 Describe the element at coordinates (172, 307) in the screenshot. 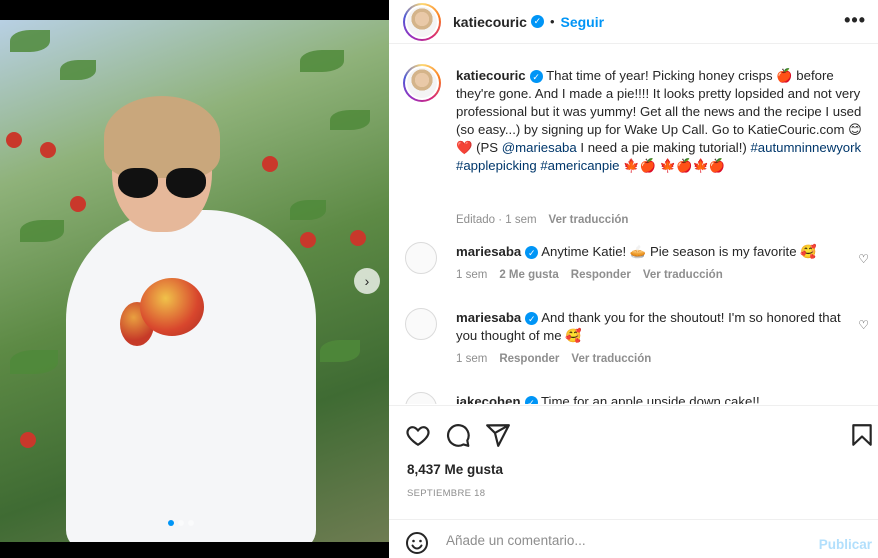

I see `apple` at that location.